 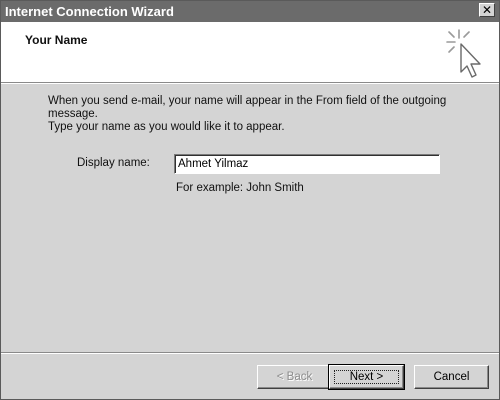 What do you see at coordinates (250, 353) in the screenshot?
I see `footer-divider` at bounding box center [250, 353].